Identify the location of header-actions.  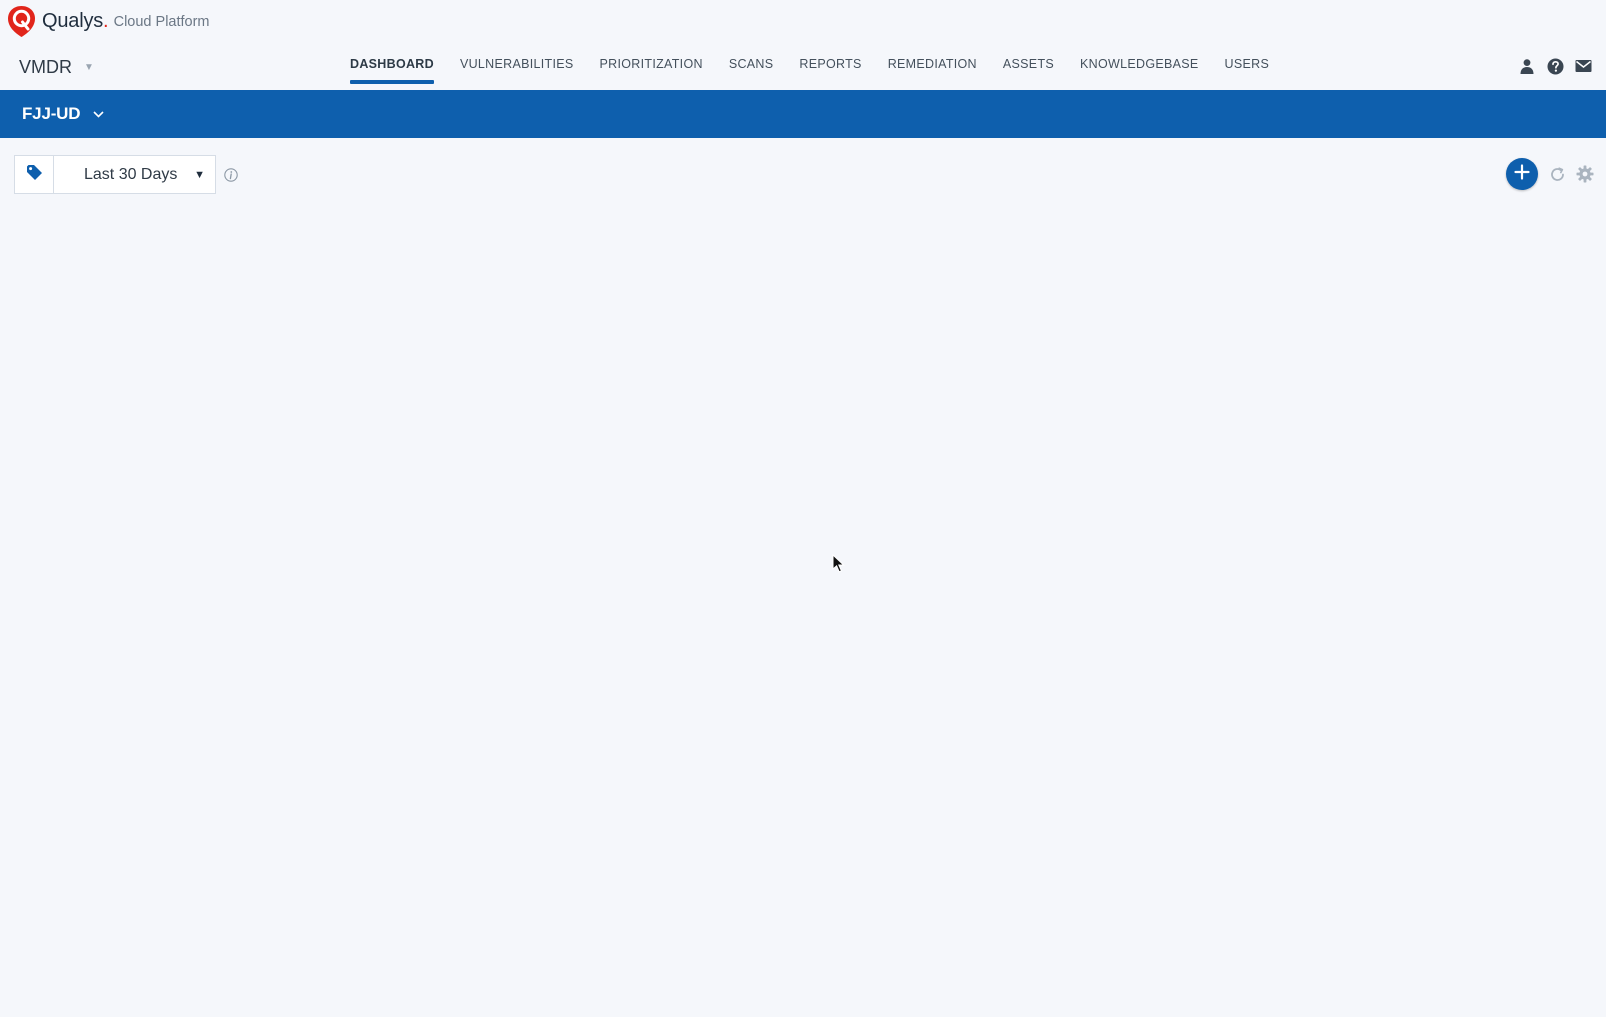
(1555, 66).